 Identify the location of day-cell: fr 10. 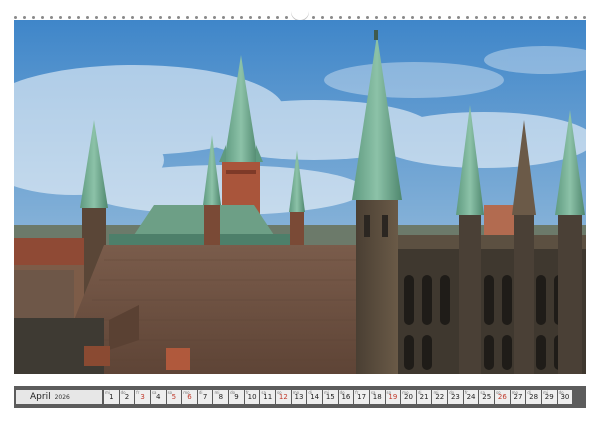
(252, 397).